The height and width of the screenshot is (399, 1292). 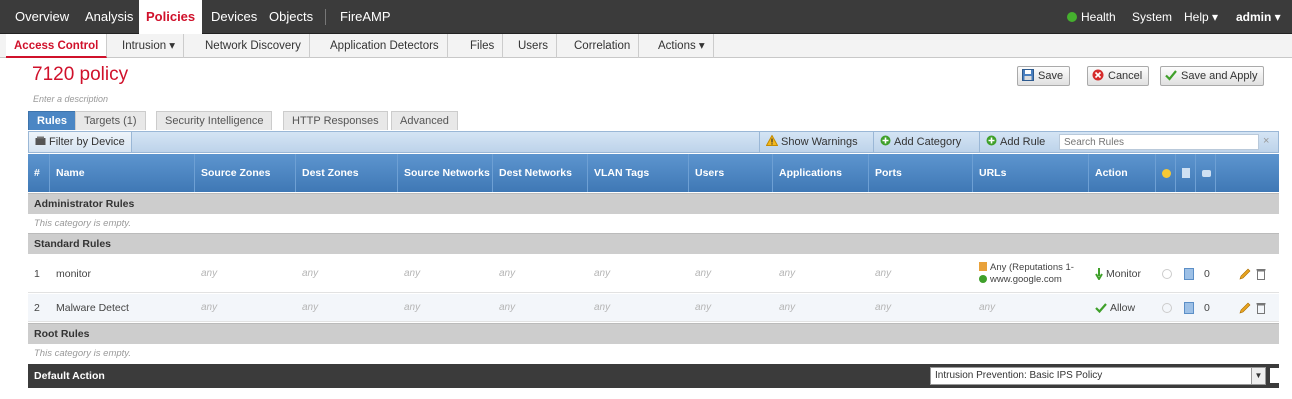 What do you see at coordinates (682, 46) in the screenshot?
I see `subnav-actions: Actions ▾` at bounding box center [682, 46].